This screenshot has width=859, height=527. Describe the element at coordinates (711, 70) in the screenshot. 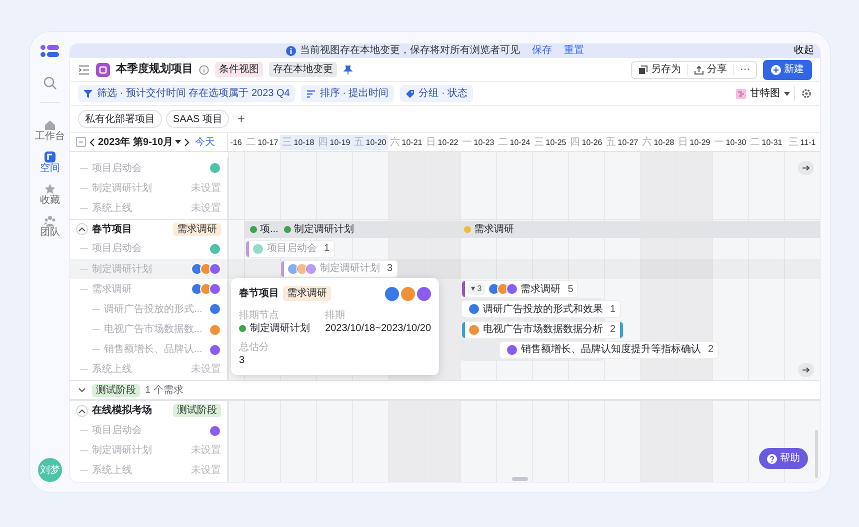

I see `toolbar-button: 分享` at that location.